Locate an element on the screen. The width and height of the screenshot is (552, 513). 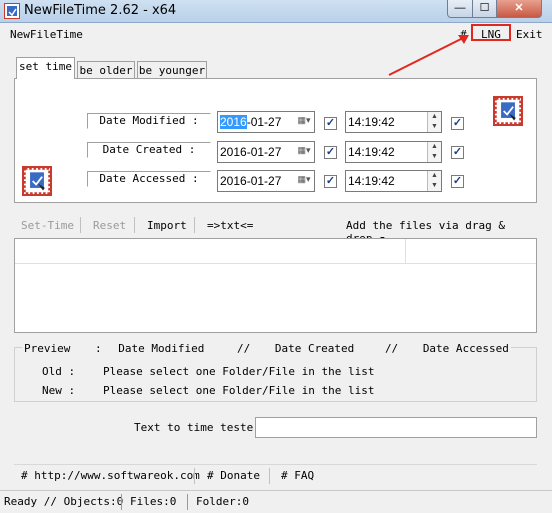
set-now-icon is located at coordinates (37, 181).